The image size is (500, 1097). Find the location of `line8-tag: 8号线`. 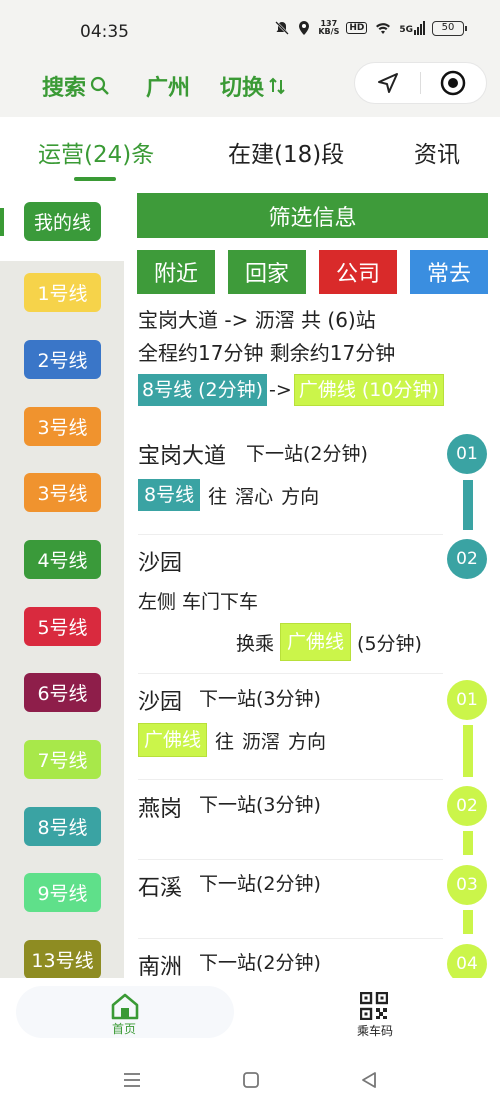

line8-tag: 8号线 is located at coordinates (169, 495).